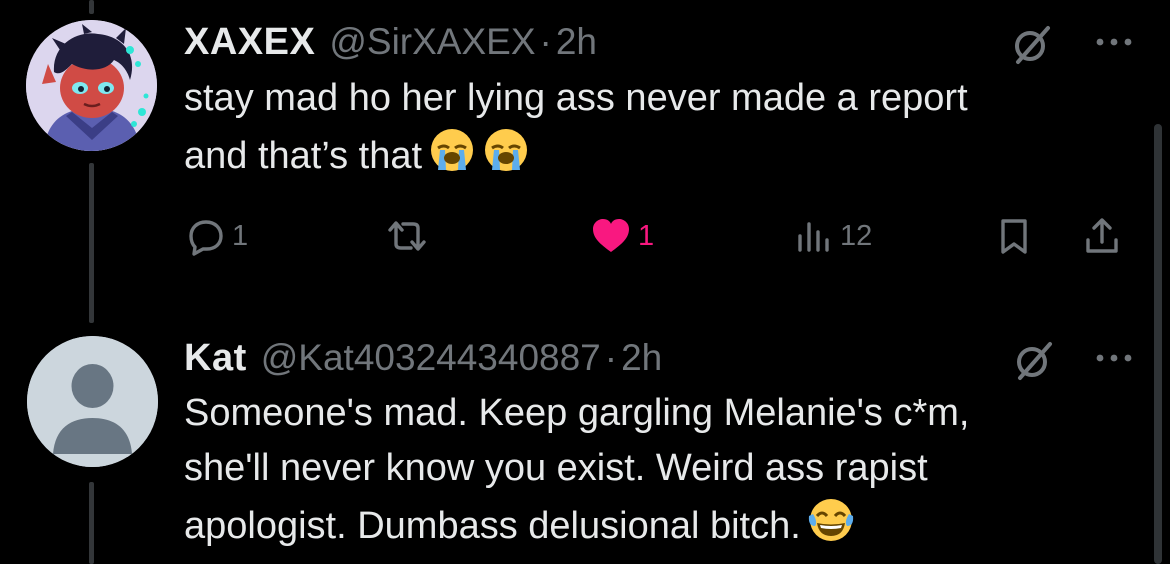 The width and height of the screenshot is (1170, 564). Describe the element at coordinates (492, 526) in the screenshot. I see `tweet-text: apologist. Dumbass delusional bitch.` at that location.